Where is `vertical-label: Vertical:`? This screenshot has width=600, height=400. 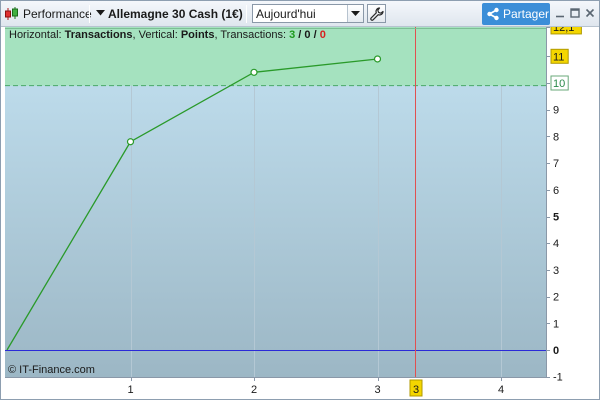
vertical-label: Vertical: is located at coordinates (158, 35).